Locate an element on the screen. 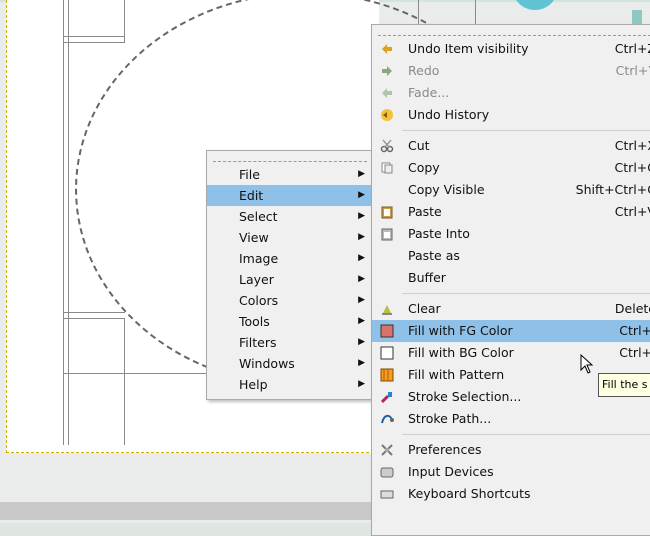 The height and width of the screenshot is (536, 650). fill-pattern-label: Fill with Pattern is located at coordinates (456, 374).